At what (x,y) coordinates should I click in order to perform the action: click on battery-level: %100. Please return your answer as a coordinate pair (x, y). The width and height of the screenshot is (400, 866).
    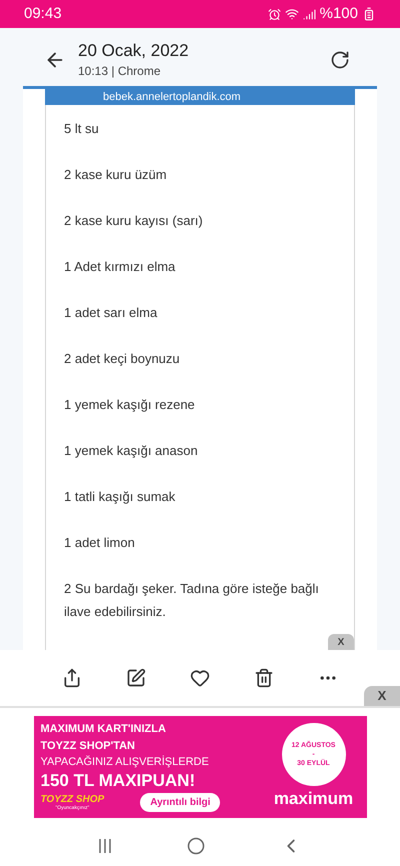
    Looking at the image, I should click on (339, 14).